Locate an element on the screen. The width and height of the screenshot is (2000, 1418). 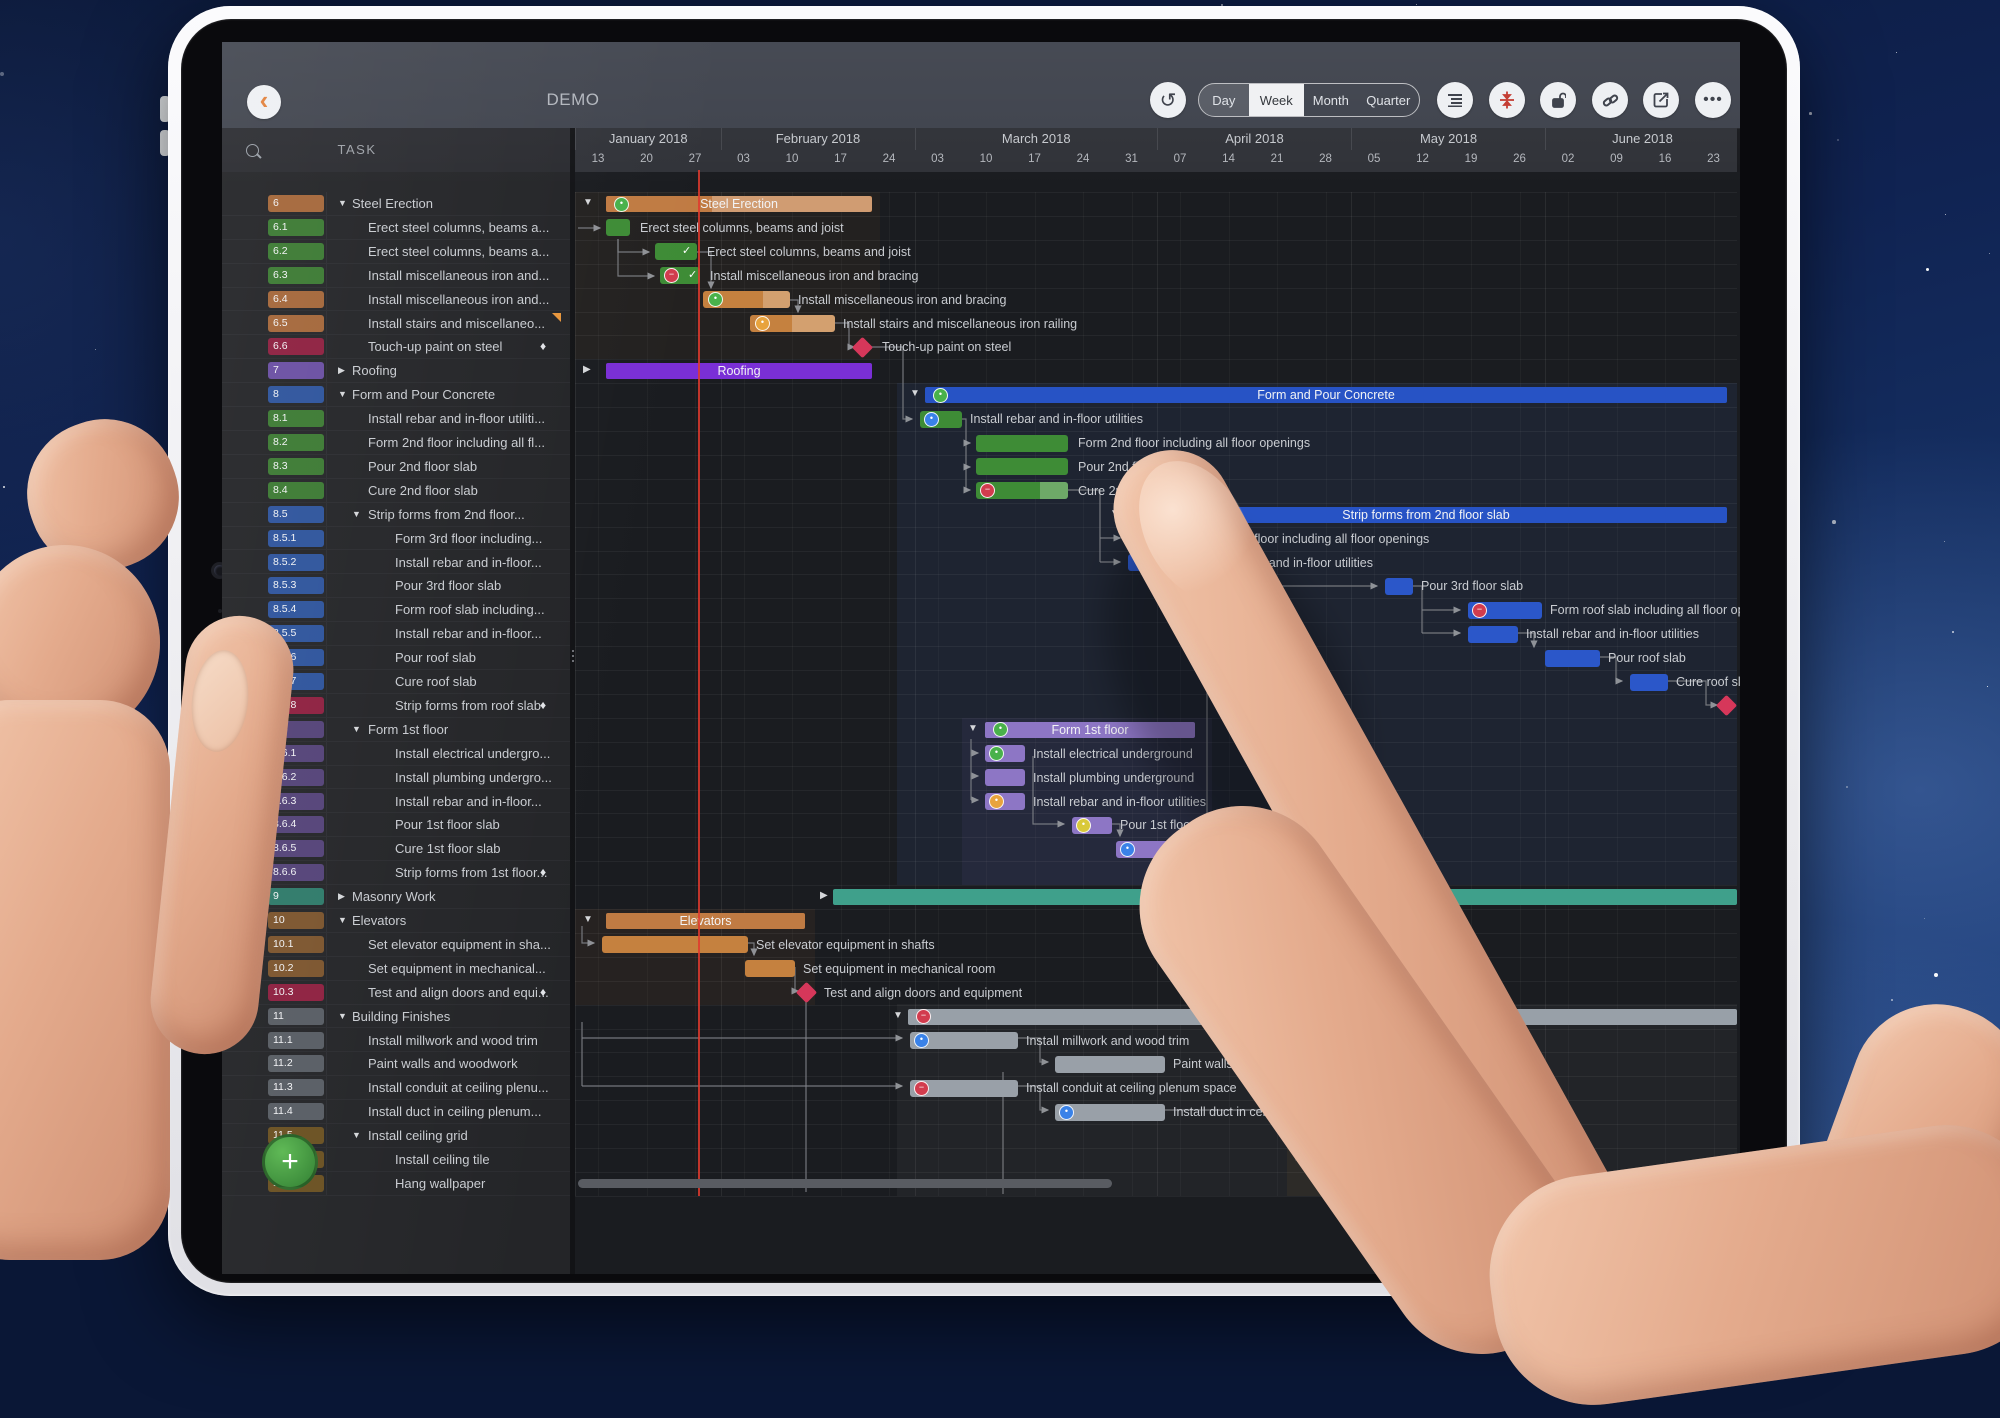
bar-label: Form and Pour Concrete is located at coordinates (1326, 395).